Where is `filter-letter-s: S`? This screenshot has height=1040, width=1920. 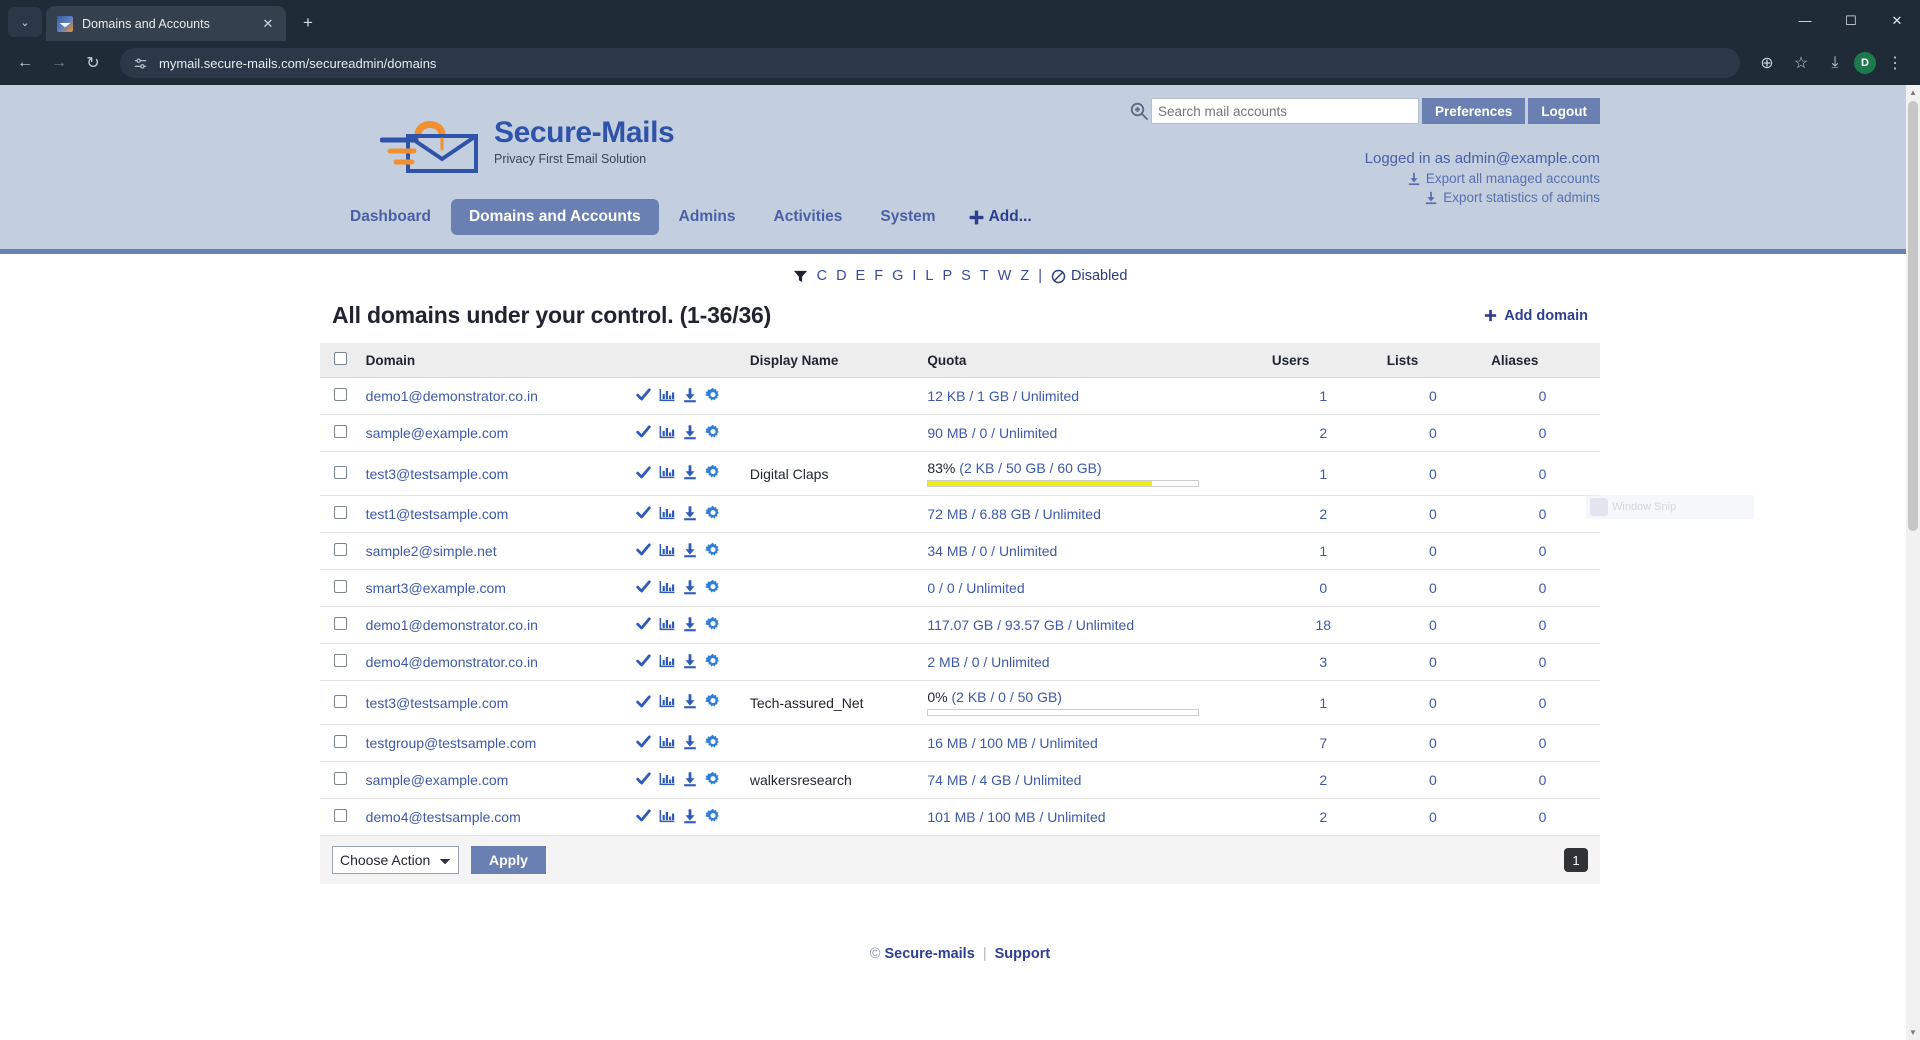
filter-letter-s: S is located at coordinates (966, 276).